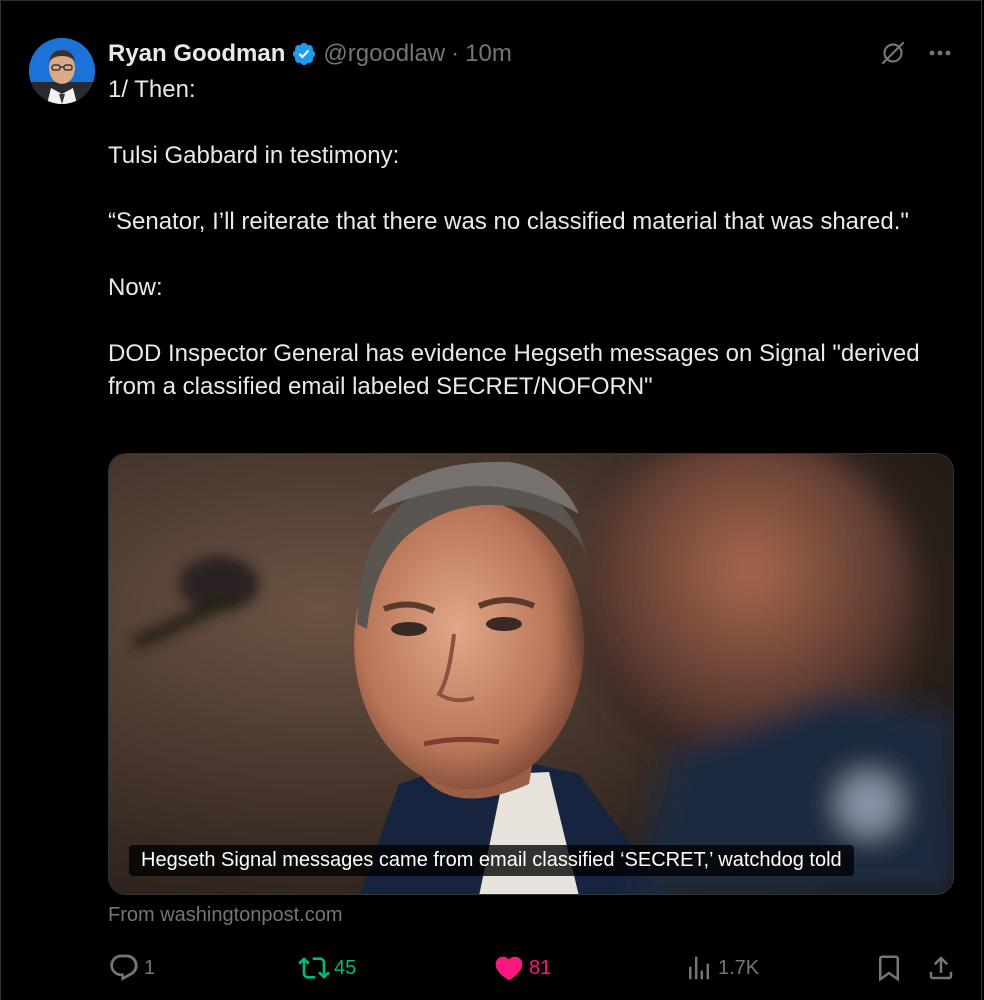 The image size is (984, 1000). Describe the element at coordinates (940, 53) in the screenshot. I see `more-dots-icon` at that location.